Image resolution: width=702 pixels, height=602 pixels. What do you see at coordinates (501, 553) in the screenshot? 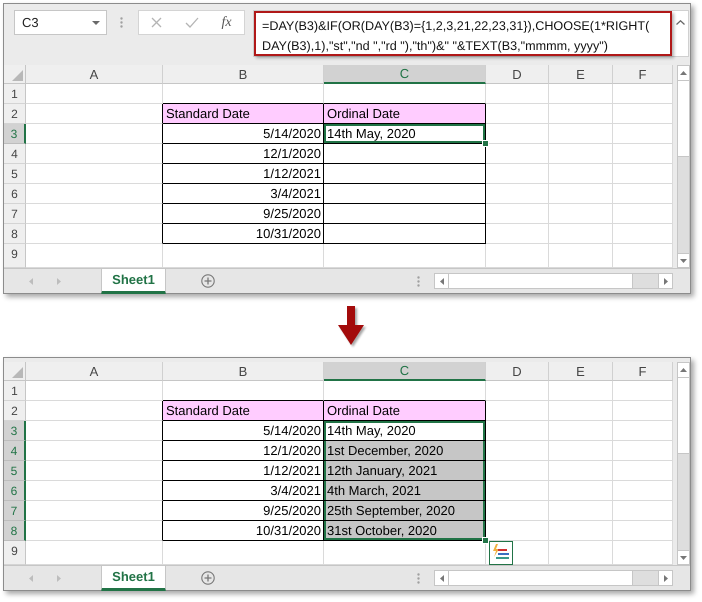
I see `lightning-list-icon` at bounding box center [501, 553].